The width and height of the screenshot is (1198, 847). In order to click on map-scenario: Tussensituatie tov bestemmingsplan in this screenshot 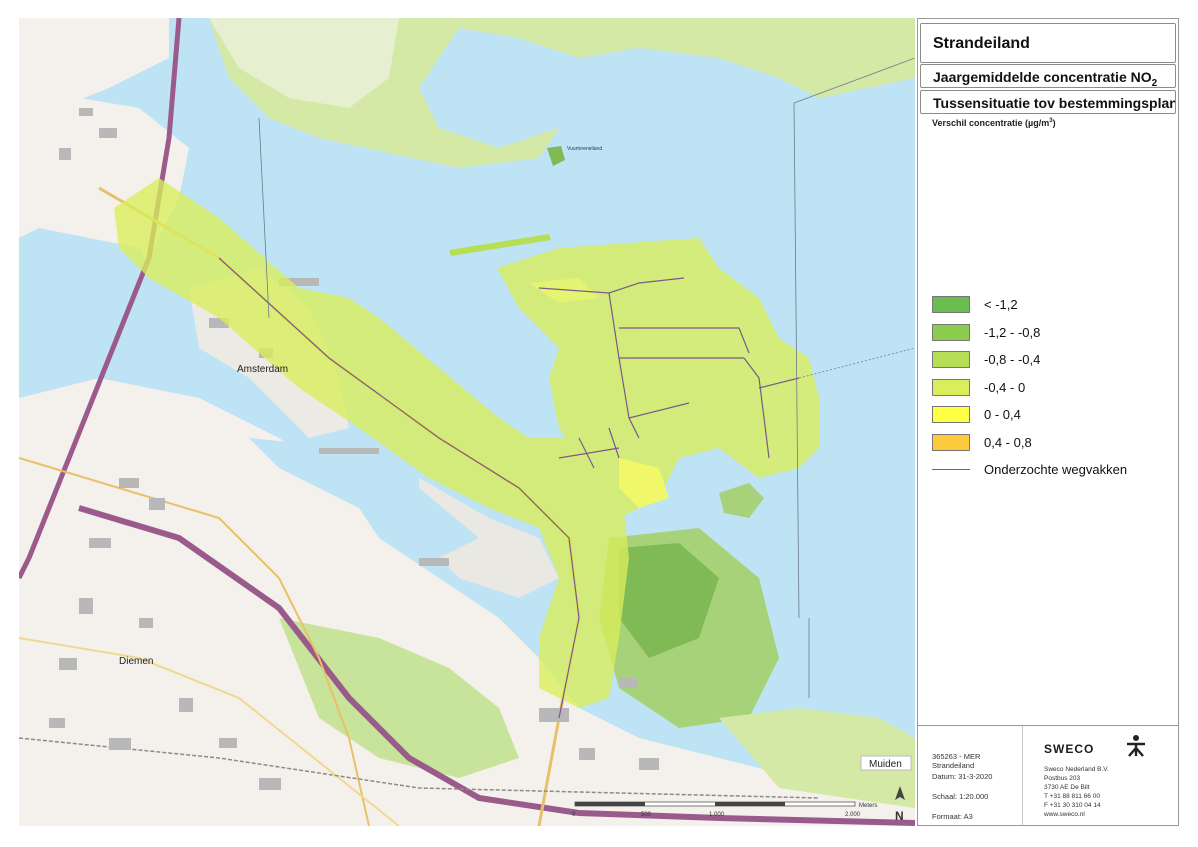, I will do `click(1048, 102)`.